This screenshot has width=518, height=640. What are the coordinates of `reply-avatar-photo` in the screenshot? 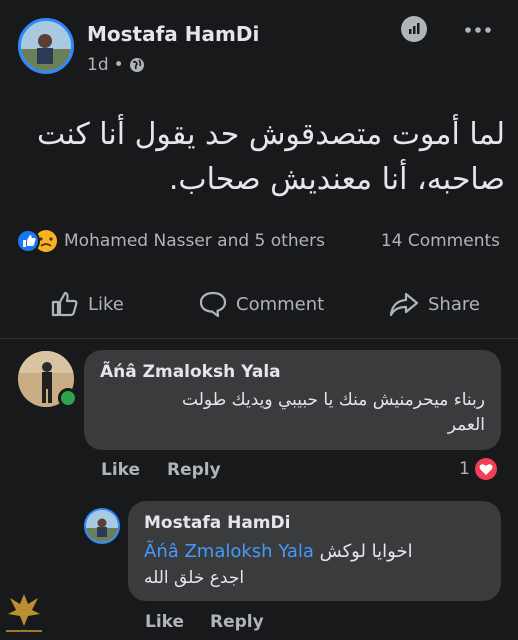 It's located at (102, 526).